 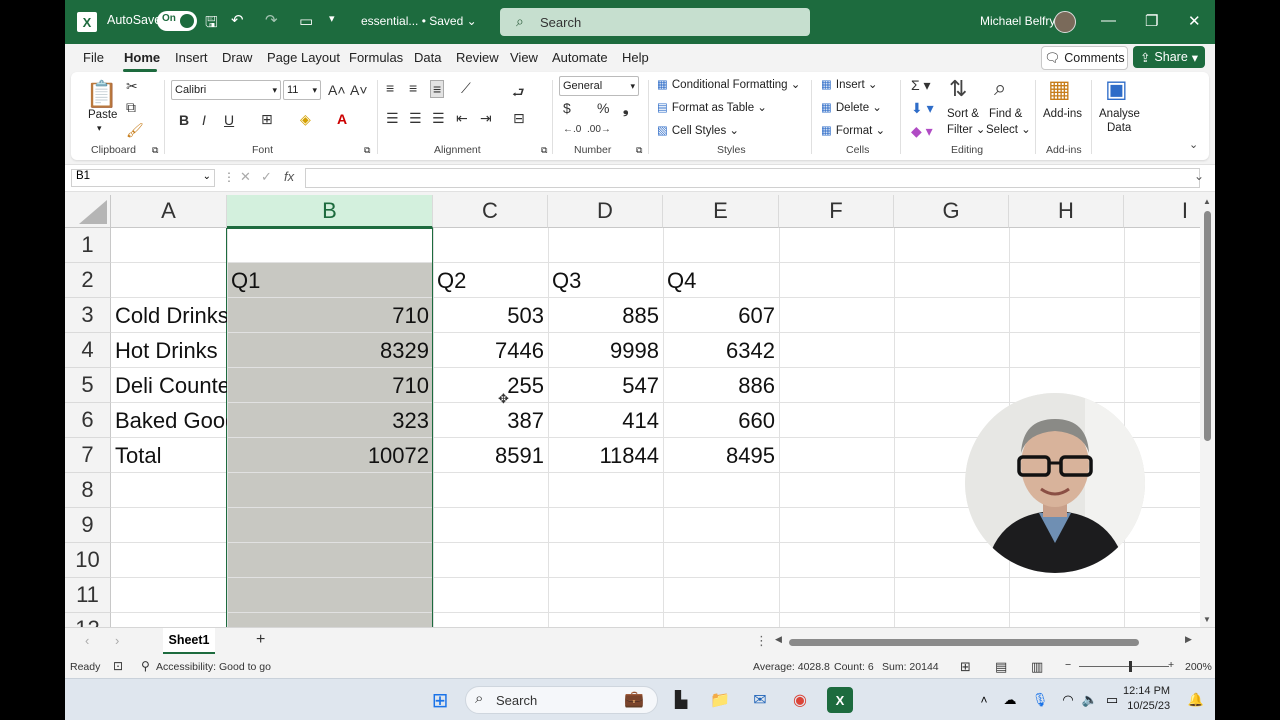 I want to click on find-select-label-2: Select ⌄, so click(x=1008, y=129).